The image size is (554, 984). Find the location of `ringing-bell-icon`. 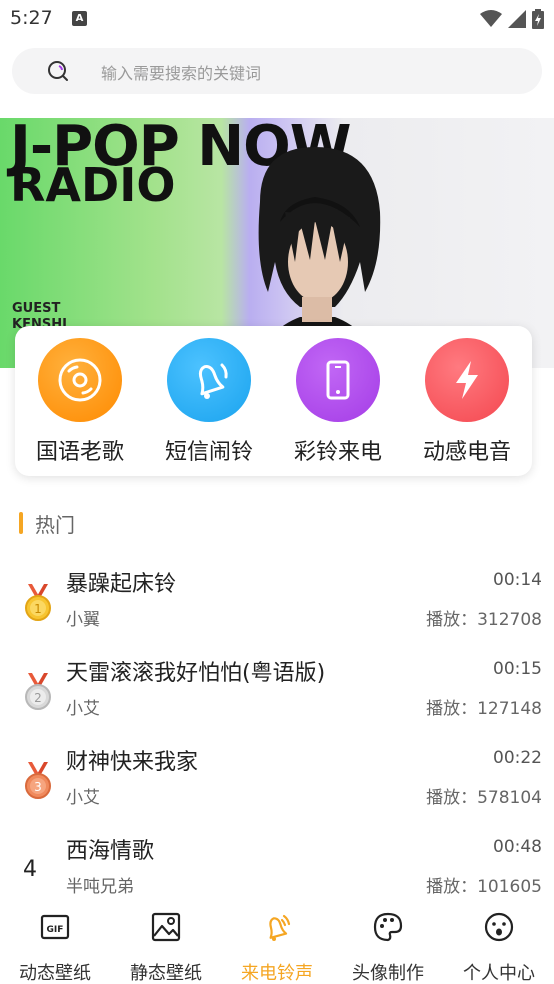

ringing-bell-icon is located at coordinates (280, 927).